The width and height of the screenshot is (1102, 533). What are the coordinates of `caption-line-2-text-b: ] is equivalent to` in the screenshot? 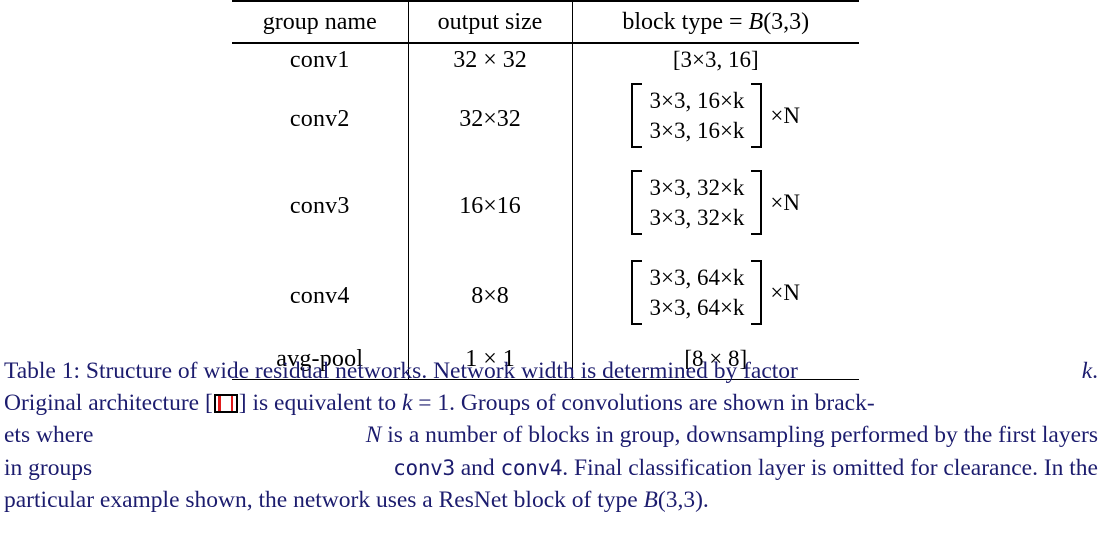 It's located at (320, 403).